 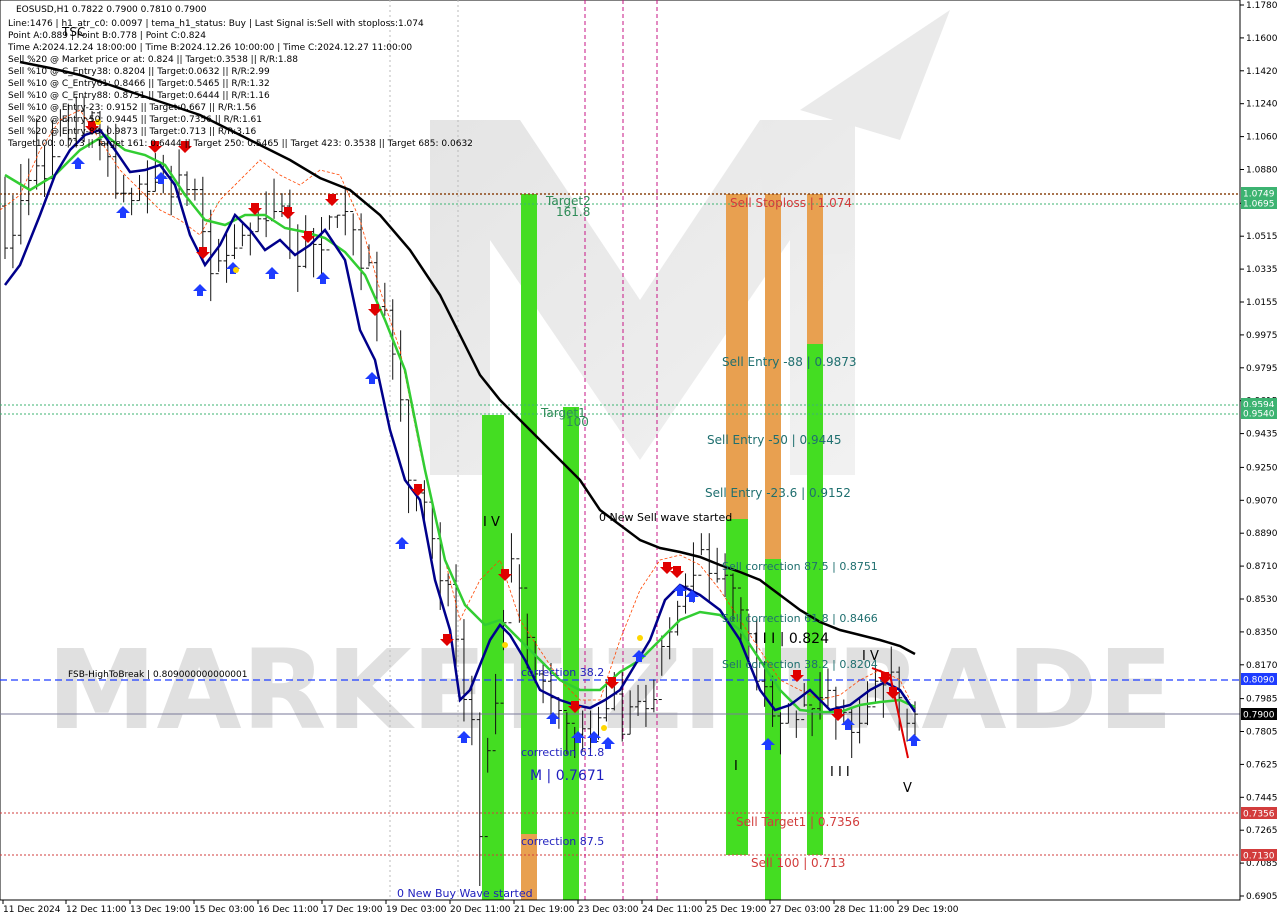 What do you see at coordinates (798, 863) in the screenshot?
I see `sell-100-label: Sell 100 | 0.713` at bounding box center [798, 863].